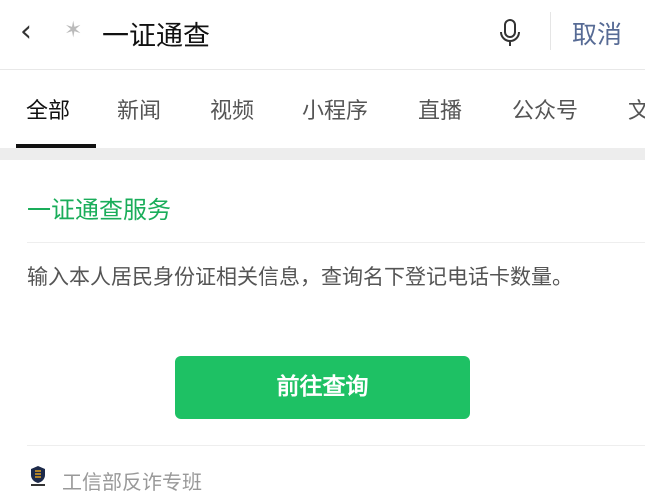 This screenshot has height=500, width=645. Describe the element at coordinates (636, 109) in the screenshot. I see `tab-article: 文` at that location.